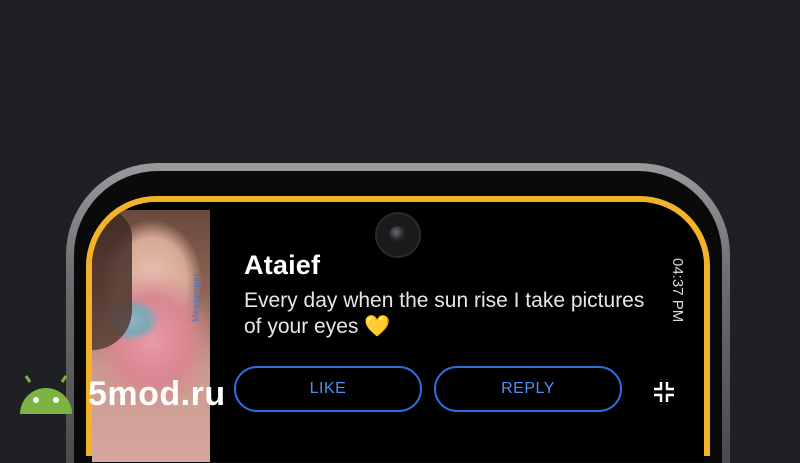  Describe the element at coordinates (377, 326) in the screenshot. I see `heart-emoji: 💛` at that location.